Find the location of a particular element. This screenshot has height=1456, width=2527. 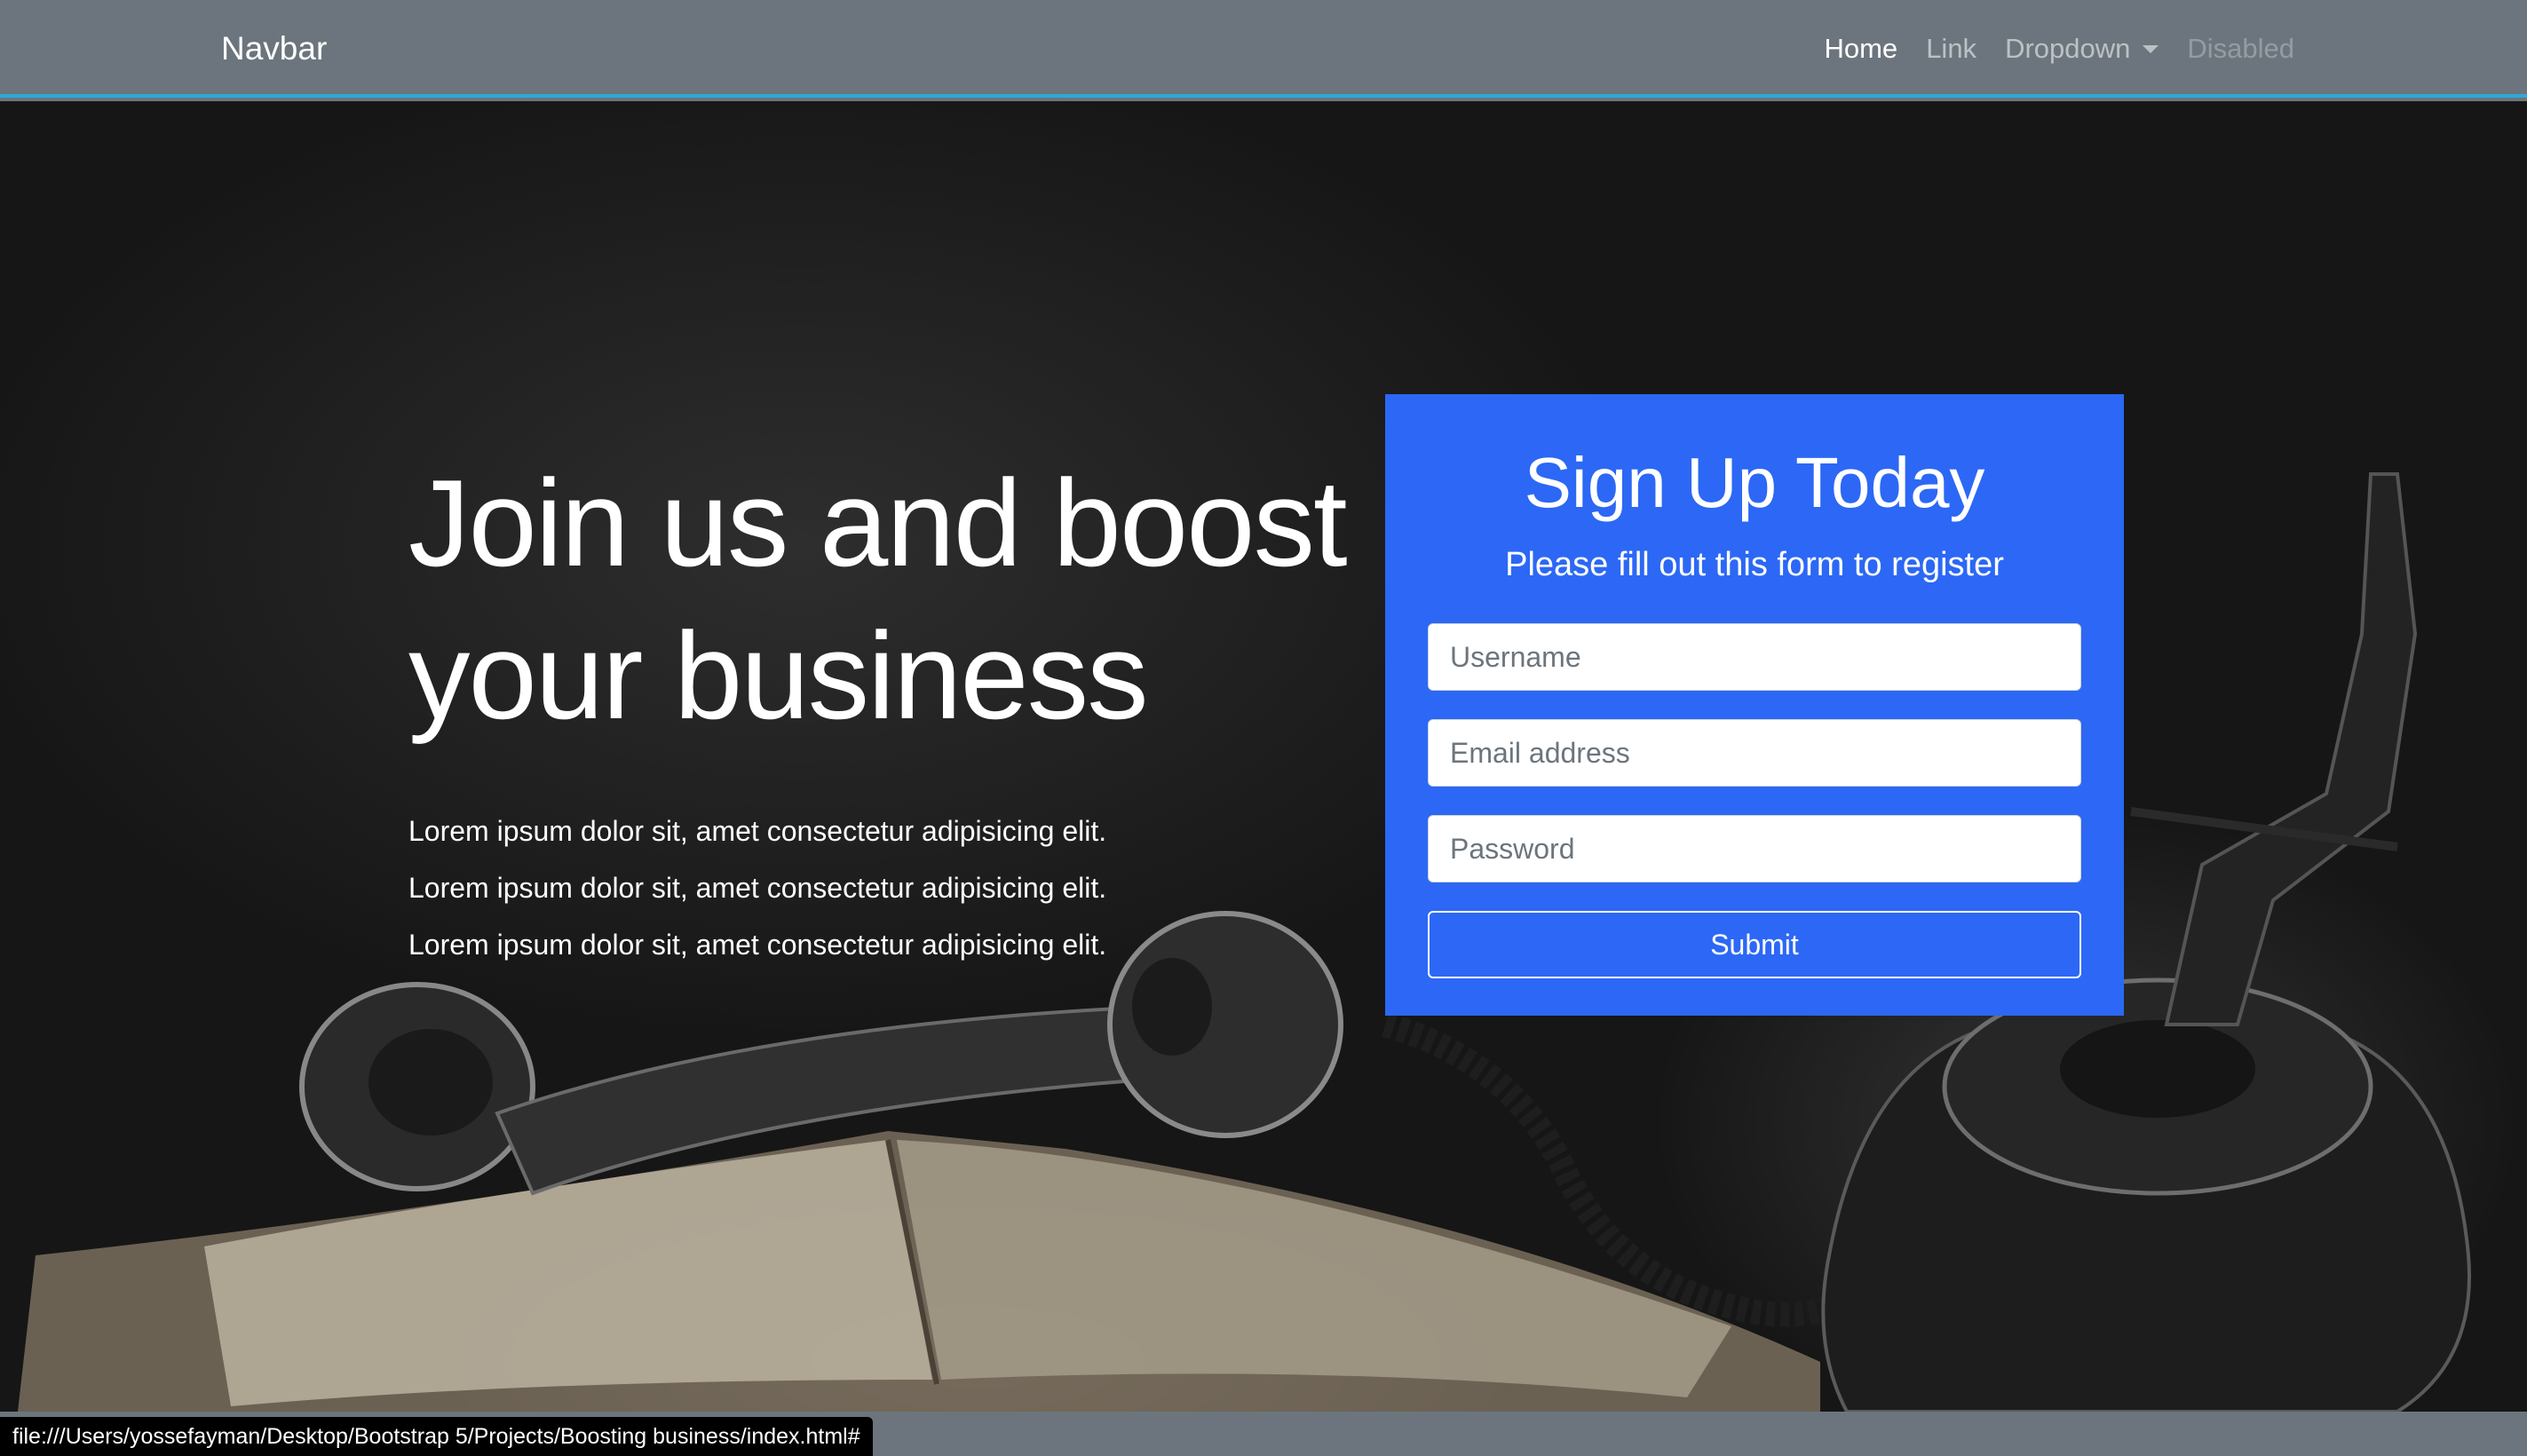

nav-item-home: Home is located at coordinates (1860, 49).